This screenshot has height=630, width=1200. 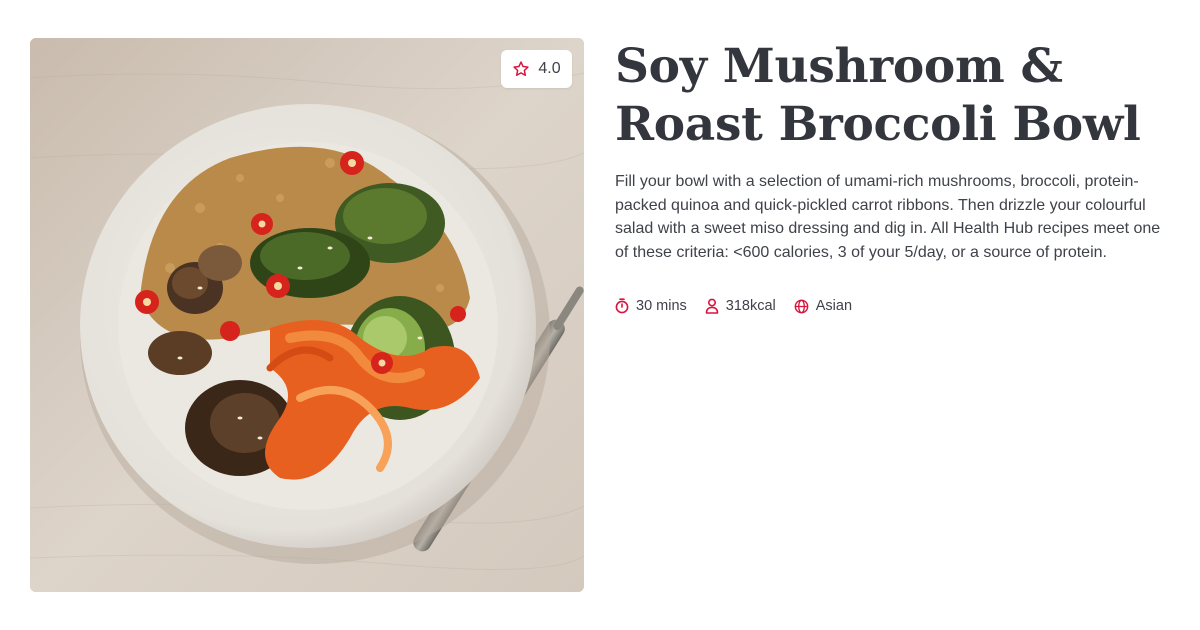 I want to click on rating-badge: 4.0, so click(x=536, y=69).